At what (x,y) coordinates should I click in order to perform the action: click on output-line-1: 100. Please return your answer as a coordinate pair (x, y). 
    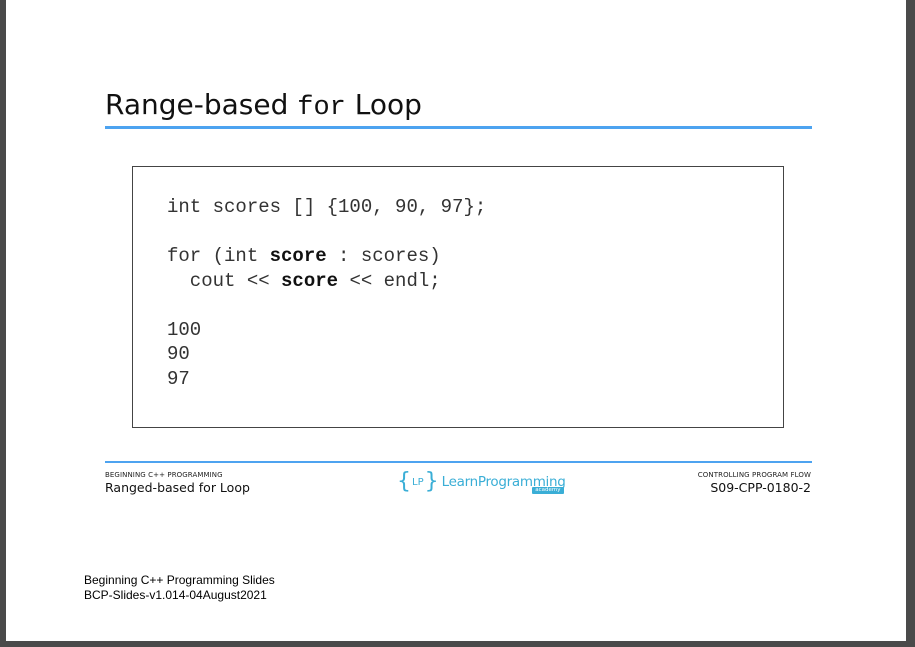
    Looking at the image, I should click on (184, 329).